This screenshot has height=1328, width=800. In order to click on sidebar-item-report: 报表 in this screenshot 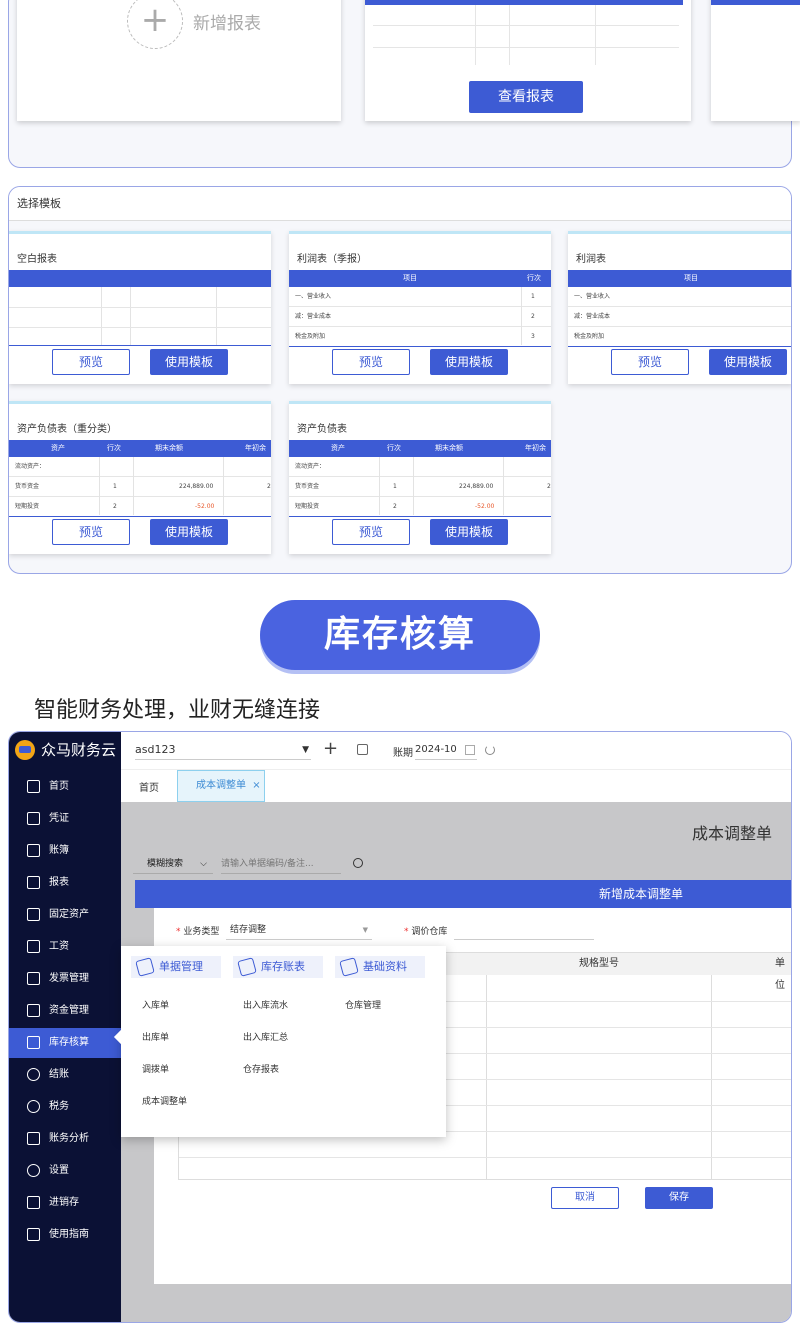, I will do `click(65, 883)`.